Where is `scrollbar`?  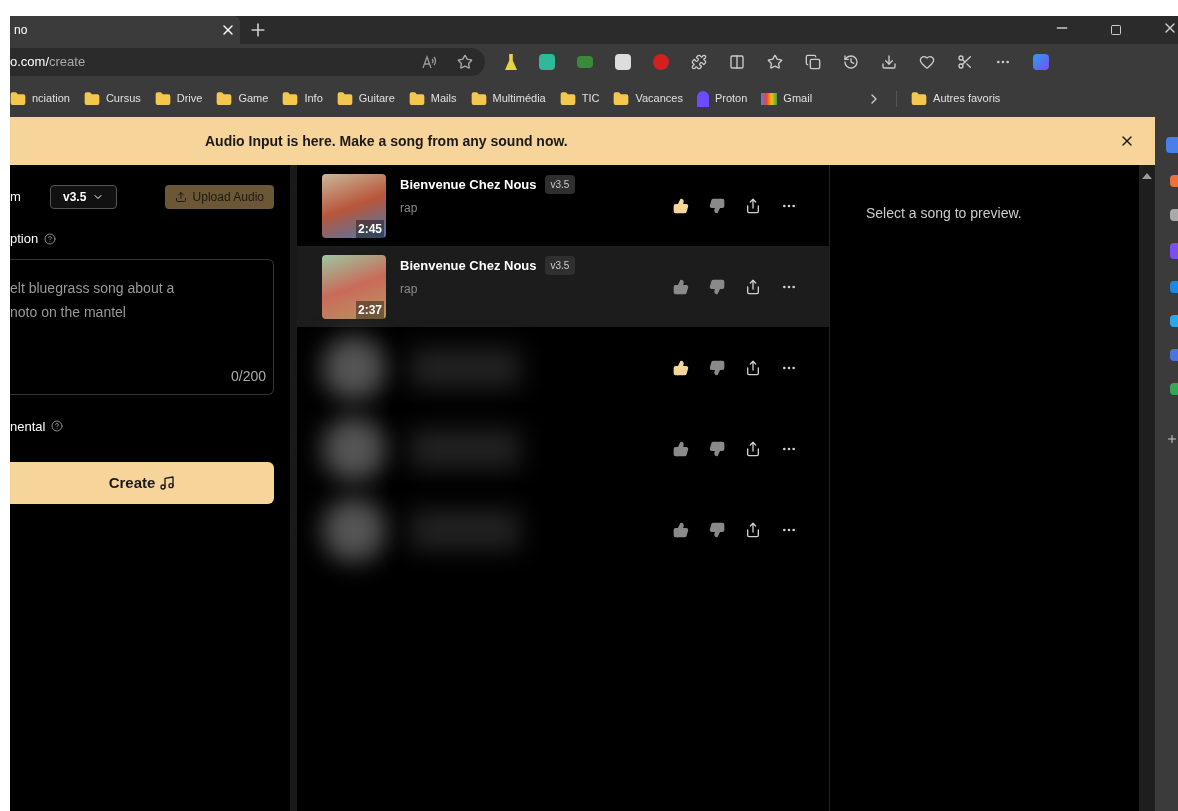 scrollbar is located at coordinates (1147, 488).